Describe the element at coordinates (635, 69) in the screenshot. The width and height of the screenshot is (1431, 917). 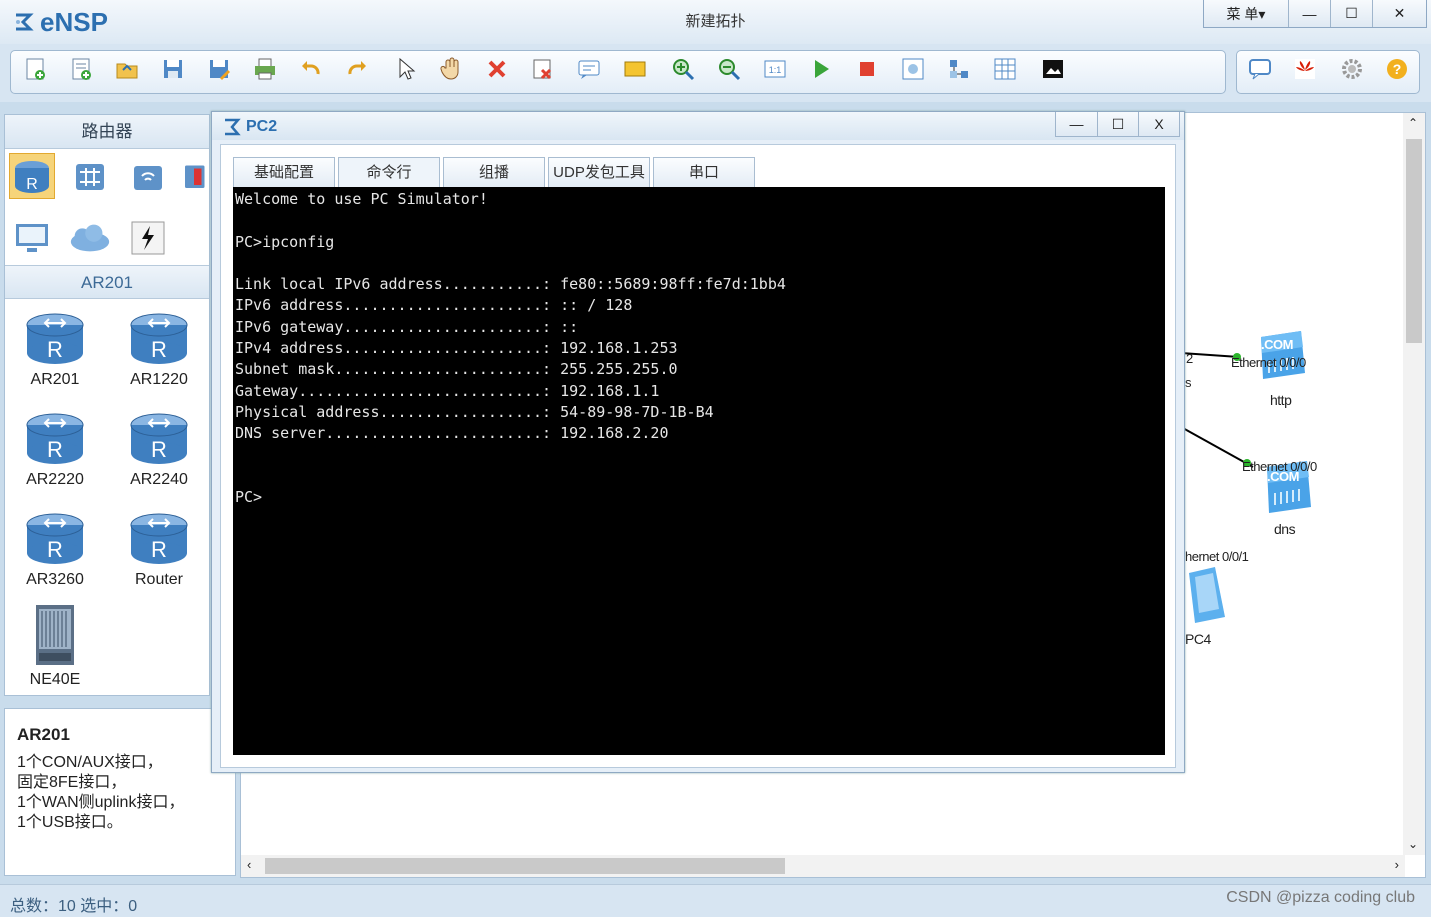
I see `rectangle-icon` at that location.